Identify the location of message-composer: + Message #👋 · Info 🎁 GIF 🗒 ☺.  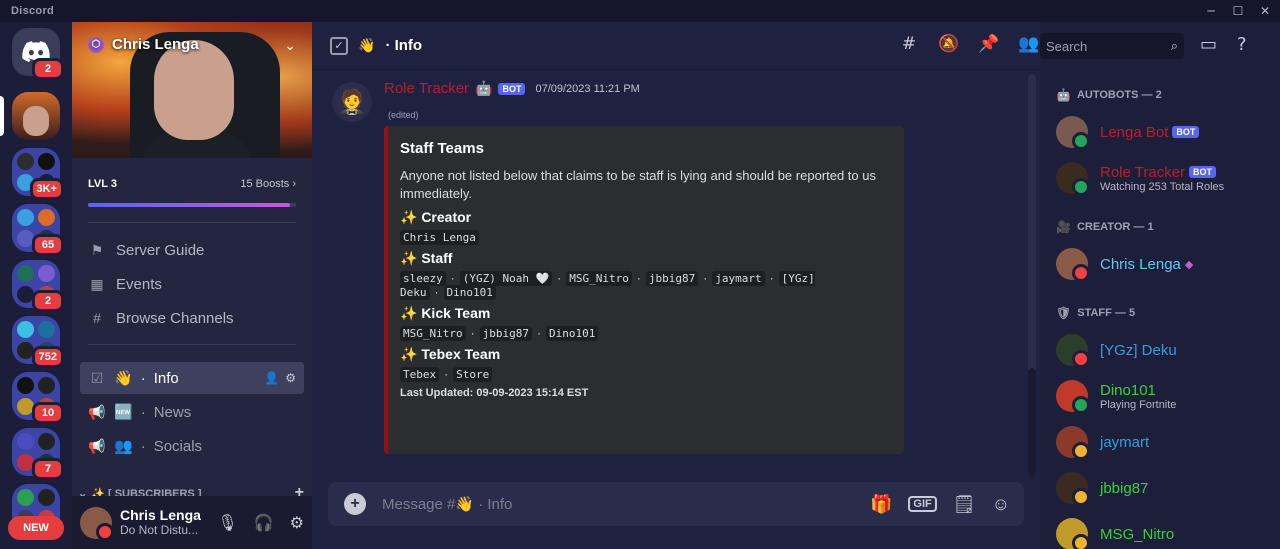
(676, 504).